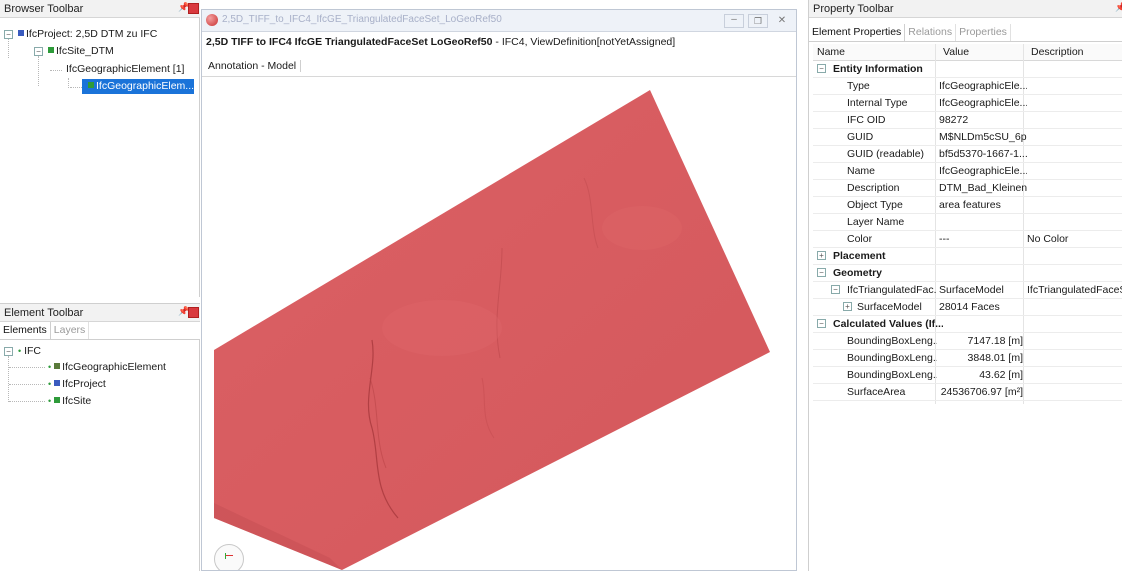 The image size is (1122, 571). Describe the element at coordinates (967, 307) in the screenshot. I see `property-row: + SurfaceModel 28014 Faces` at that location.